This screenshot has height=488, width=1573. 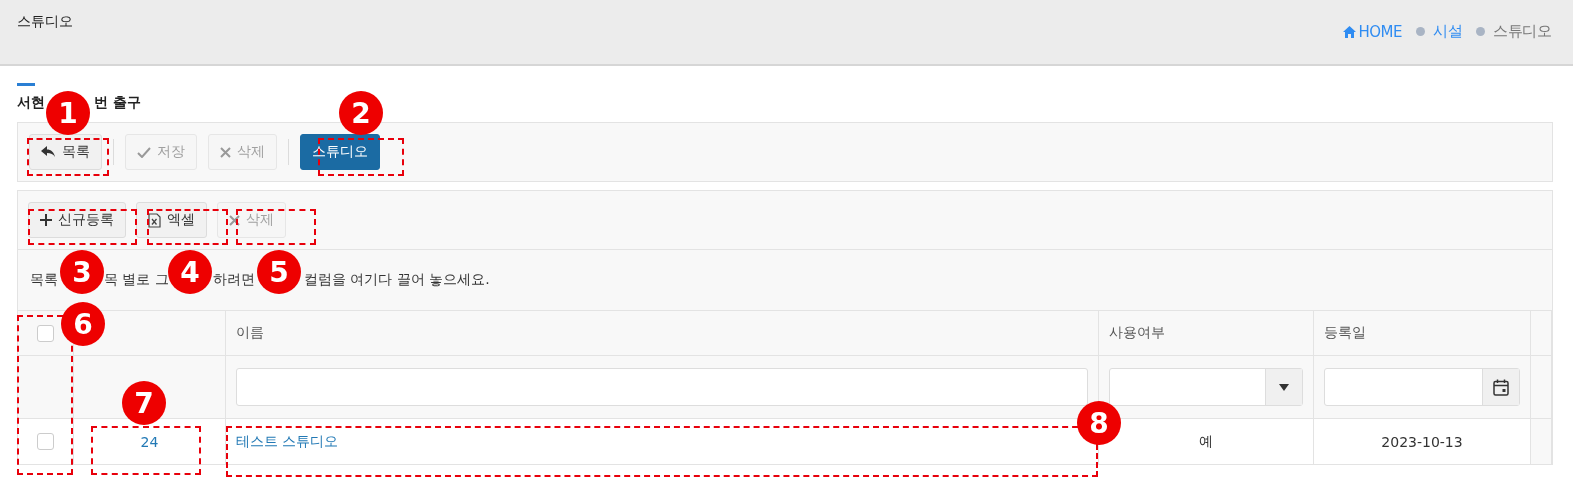 What do you see at coordinates (154, 220) in the screenshot?
I see `spreadsheet-icon` at bounding box center [154, 220].